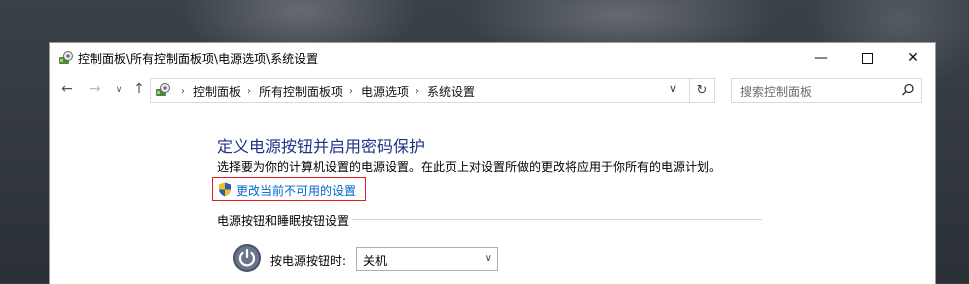 The height and width of the screenshot is (284, 969). What do you see at coordinates (198, 59) in the screenshot?
I see `window-title: 控制面板\所有控制面板项\电源选项\系统设置` at bounding box center [198, 59].